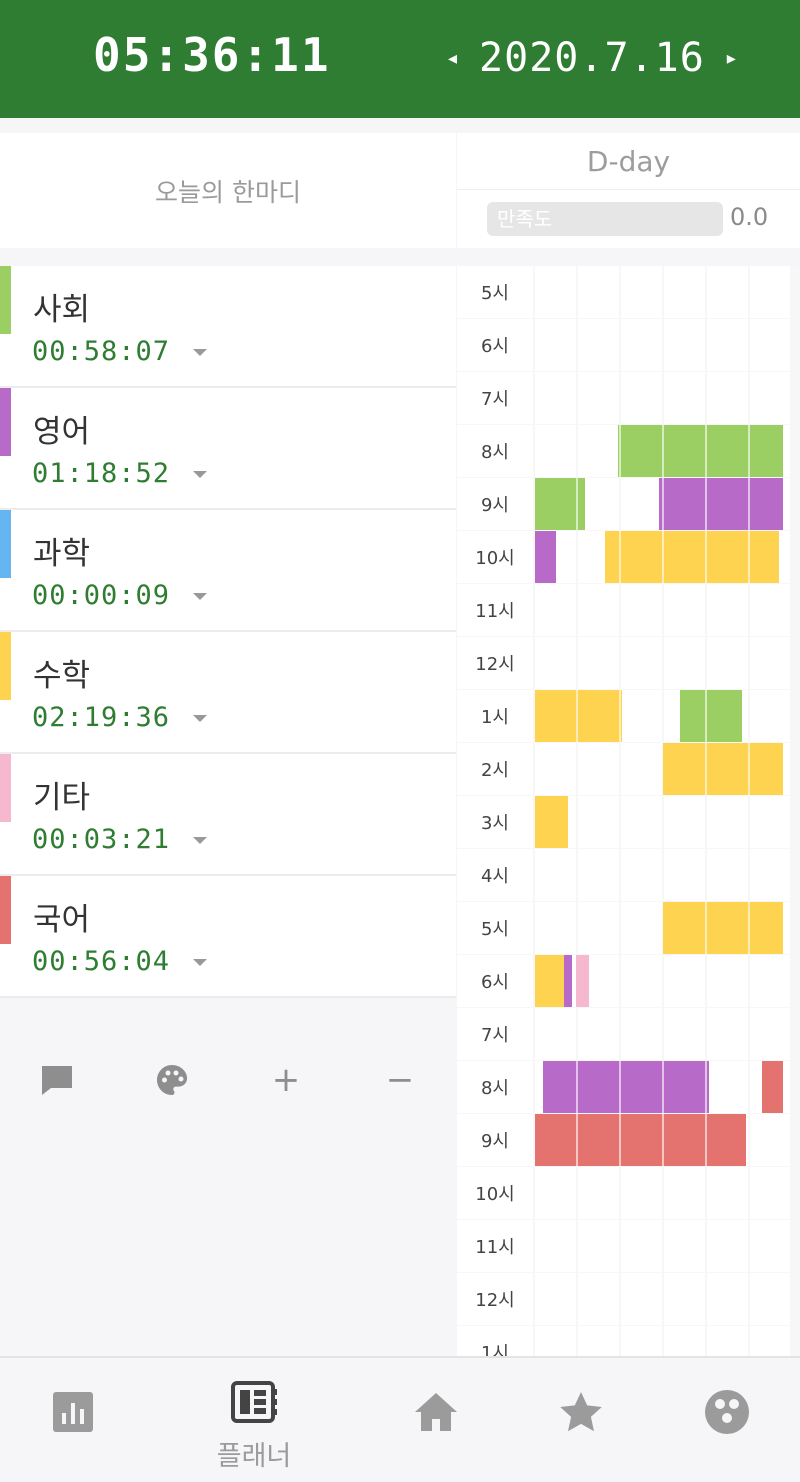  What do you see at coordinates (172, 1080) in the screenshot?
I see `palette-icon` at bounding box center [172, 1080].